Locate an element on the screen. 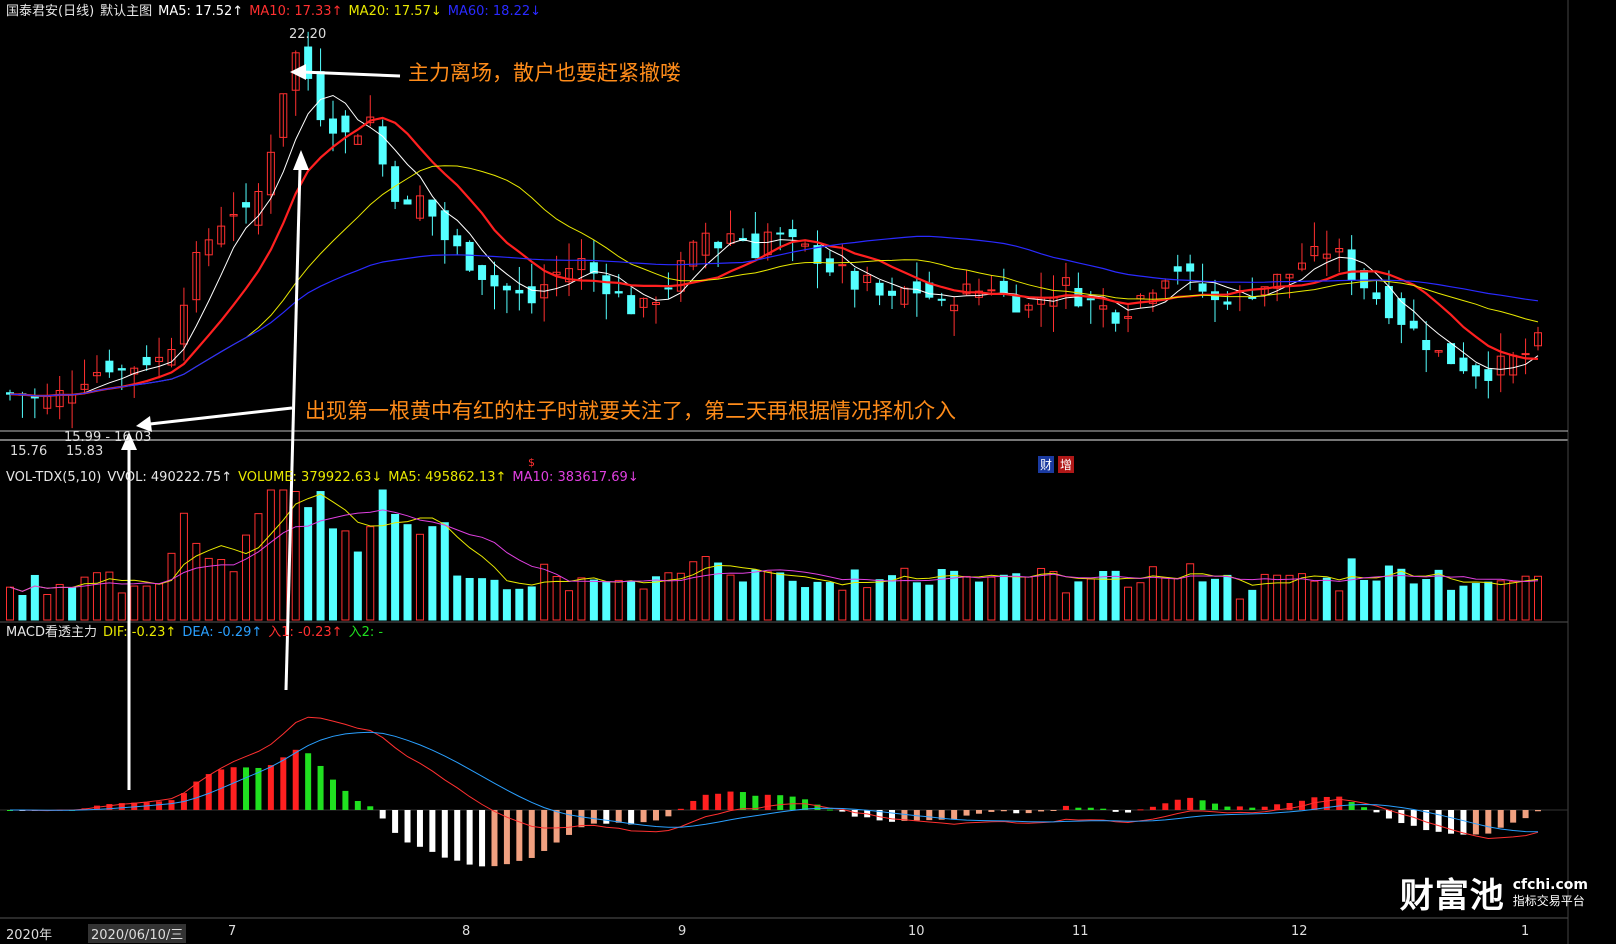  axis-cursor-date: 2020/06/10/三 is located at coordinates (137, 933).